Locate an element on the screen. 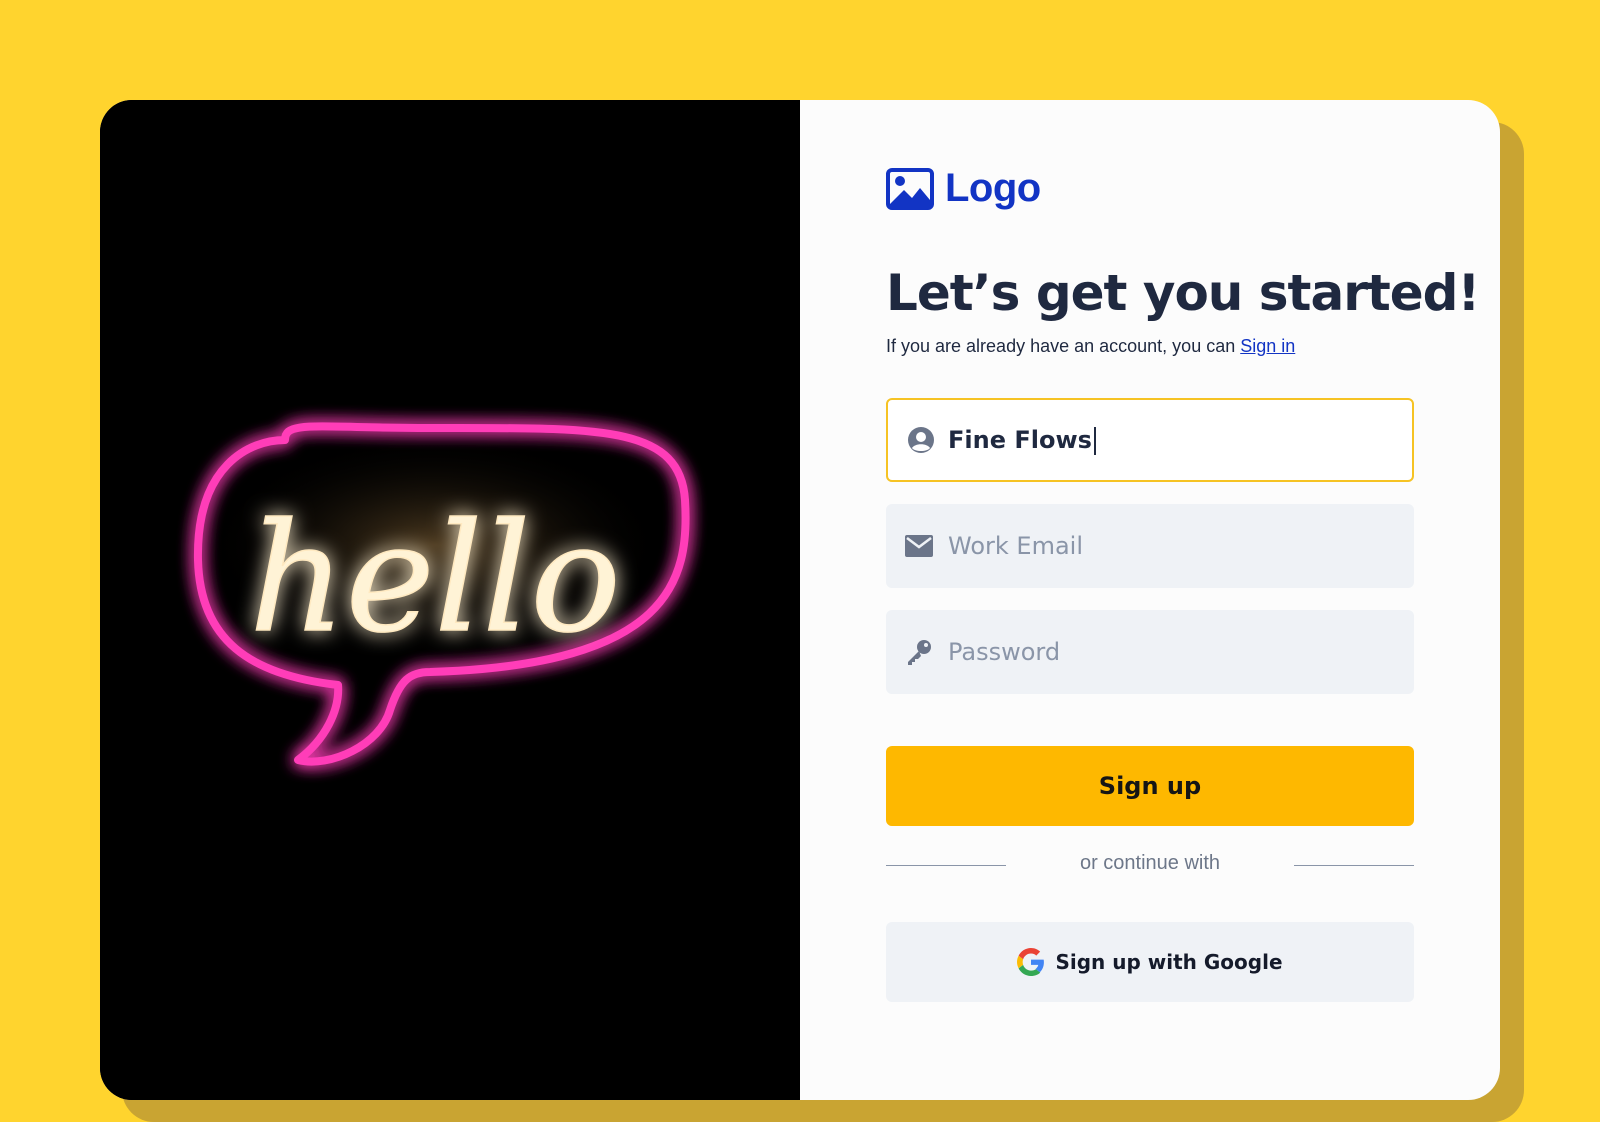  google-signup-button: Sign up with Google is located at coordinates (1150, 962).